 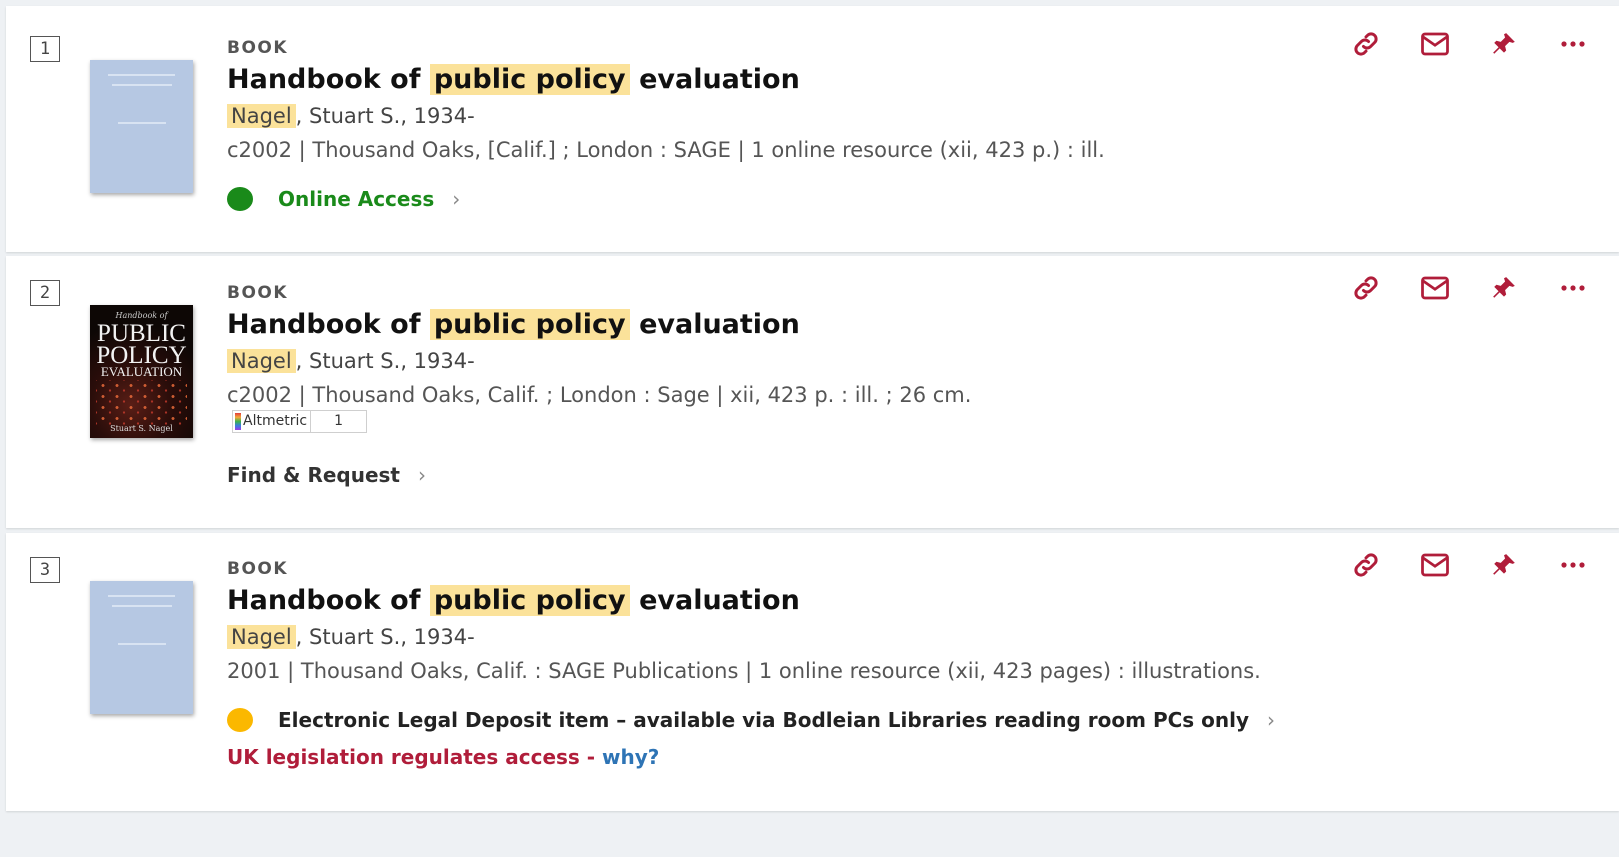 I want to click on legal-note-text: UK legislation regulates access -, so click(x=411, y=757).